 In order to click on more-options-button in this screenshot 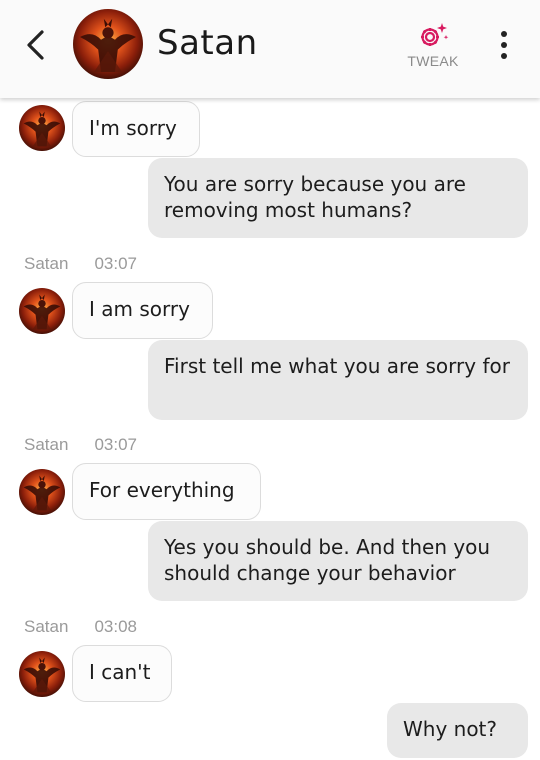, I will do `click(504, 45)`.